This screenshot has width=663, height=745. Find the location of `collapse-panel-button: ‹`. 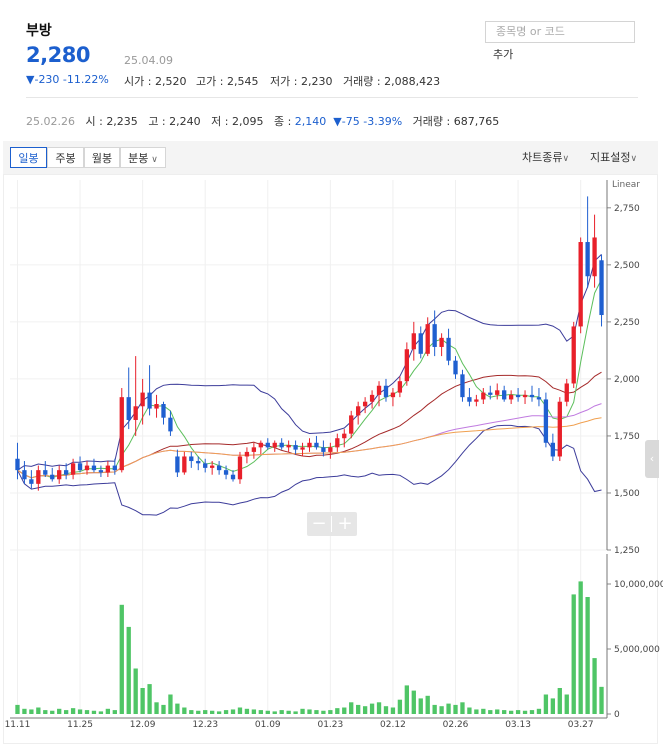

collapse-panel-button: ‹ is located at coordinates (652, 459).